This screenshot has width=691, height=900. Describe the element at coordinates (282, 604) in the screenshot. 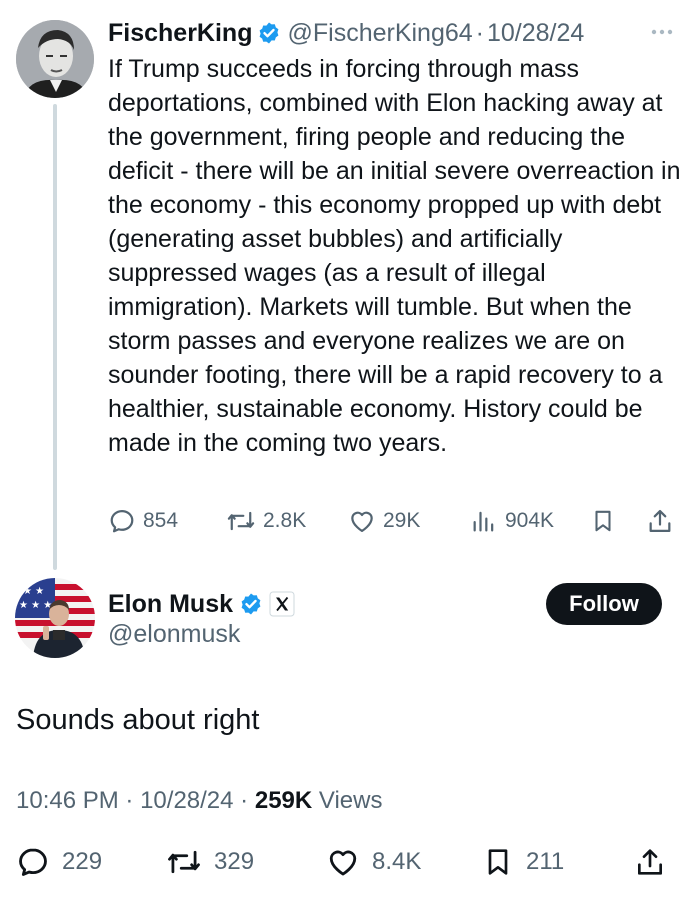

I see `x-logo-icon` at that location.